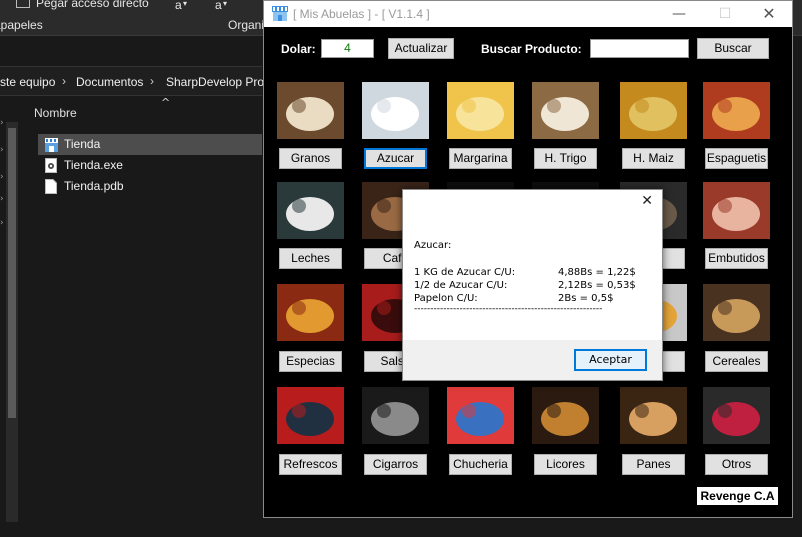 The height and width of the screenshot is (537, 802). I want to click on sort-ascending-icon: ^, so click(166, 102).